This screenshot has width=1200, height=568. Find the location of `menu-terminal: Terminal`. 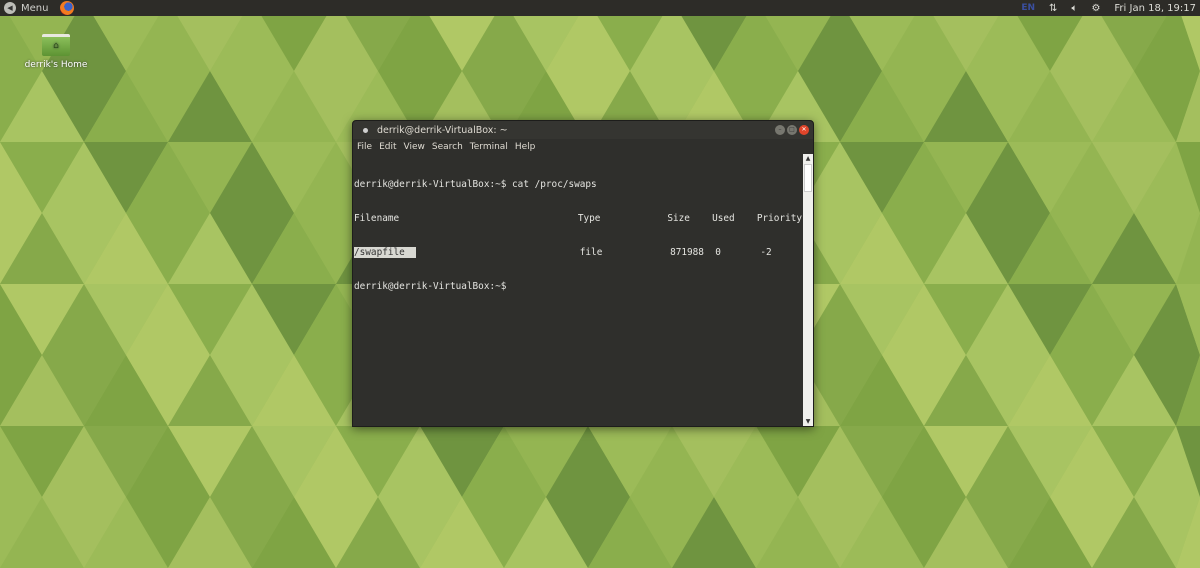

menu-terminal: Terminal is located at coordinates (489, 147).